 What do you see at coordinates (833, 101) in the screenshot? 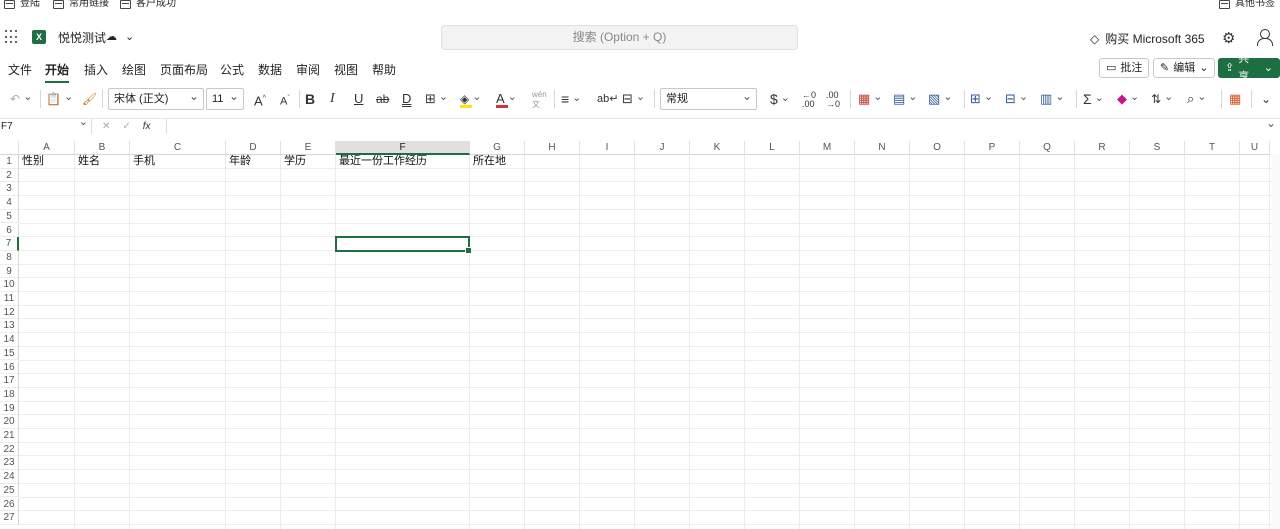
I see `decrease-decimal-icon: .00 →0` at bounding box center [833, 101].